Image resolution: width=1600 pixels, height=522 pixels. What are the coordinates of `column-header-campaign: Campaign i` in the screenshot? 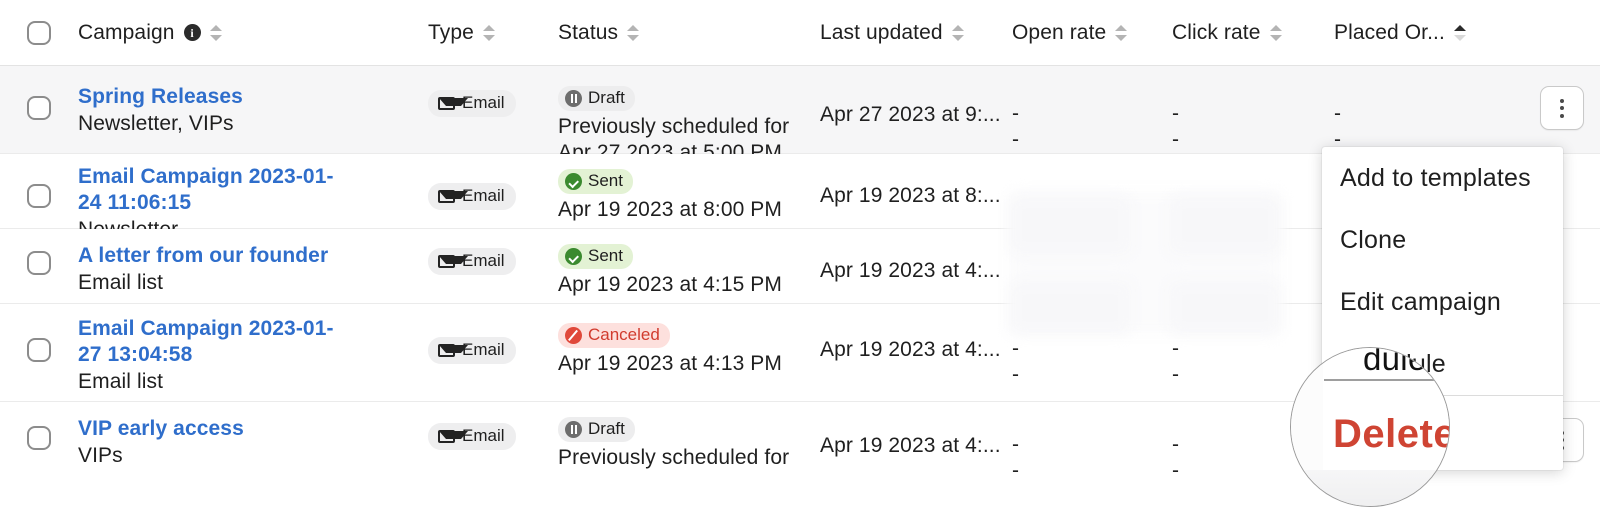 It's located at (253, 33).